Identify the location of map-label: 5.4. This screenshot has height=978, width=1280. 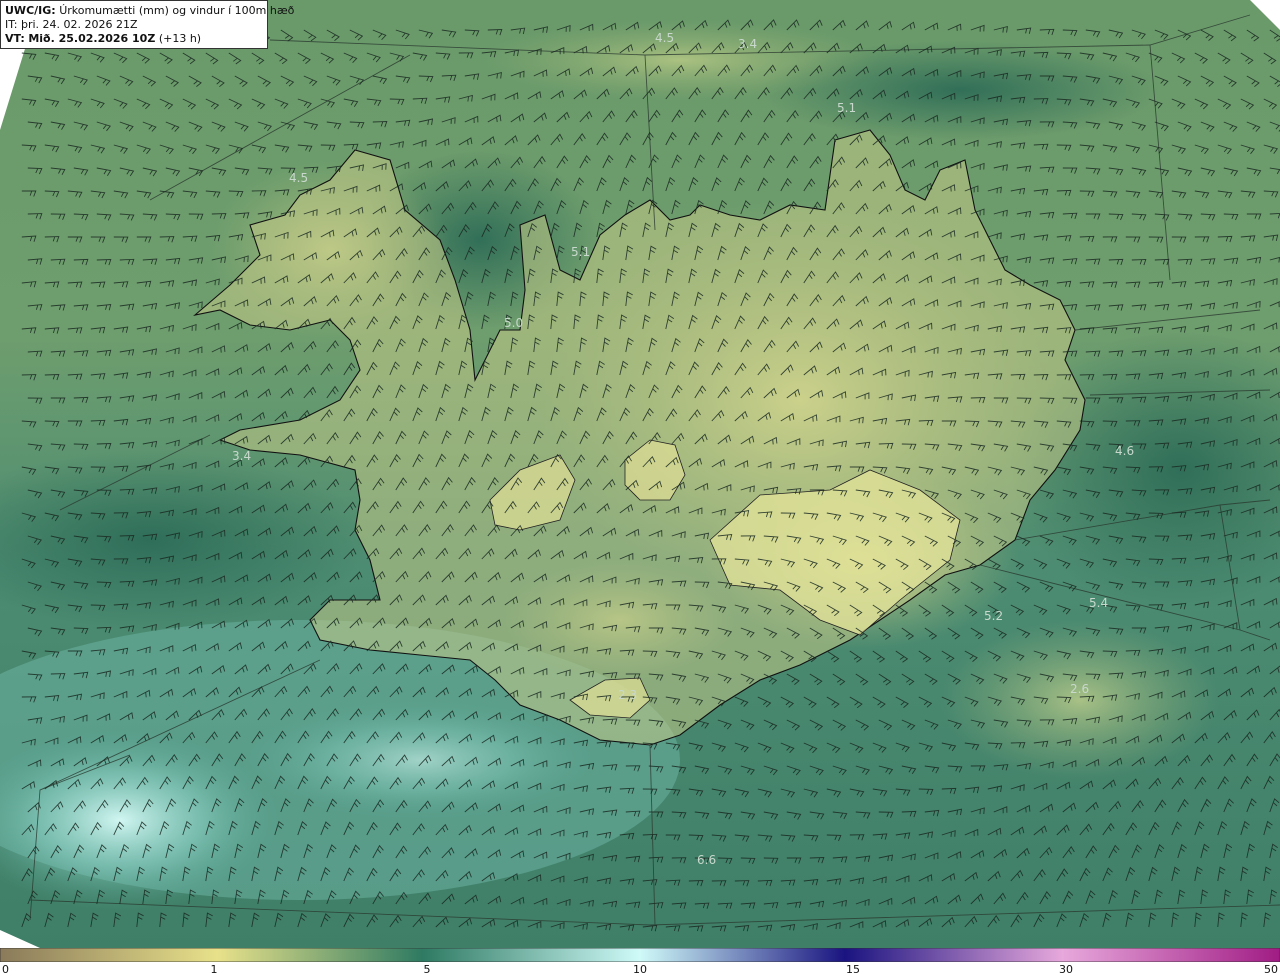
(1098, 603).